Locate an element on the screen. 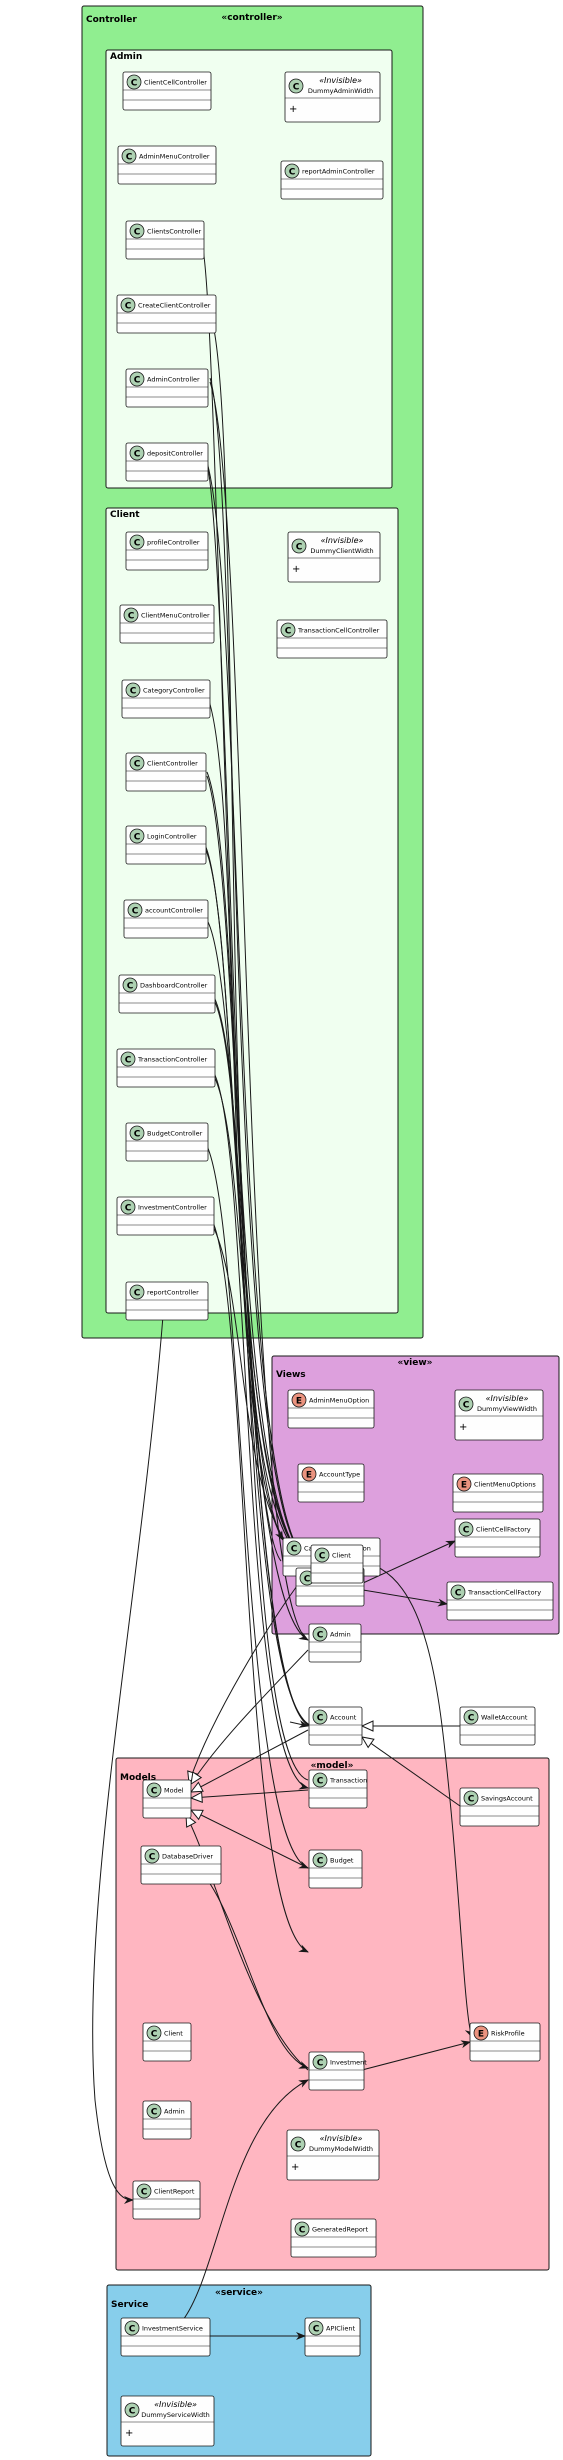 The height and width of the screenshot is (2460, 563). class-risk-profile: E RiskProfile is located at coordinates (505, 2042).